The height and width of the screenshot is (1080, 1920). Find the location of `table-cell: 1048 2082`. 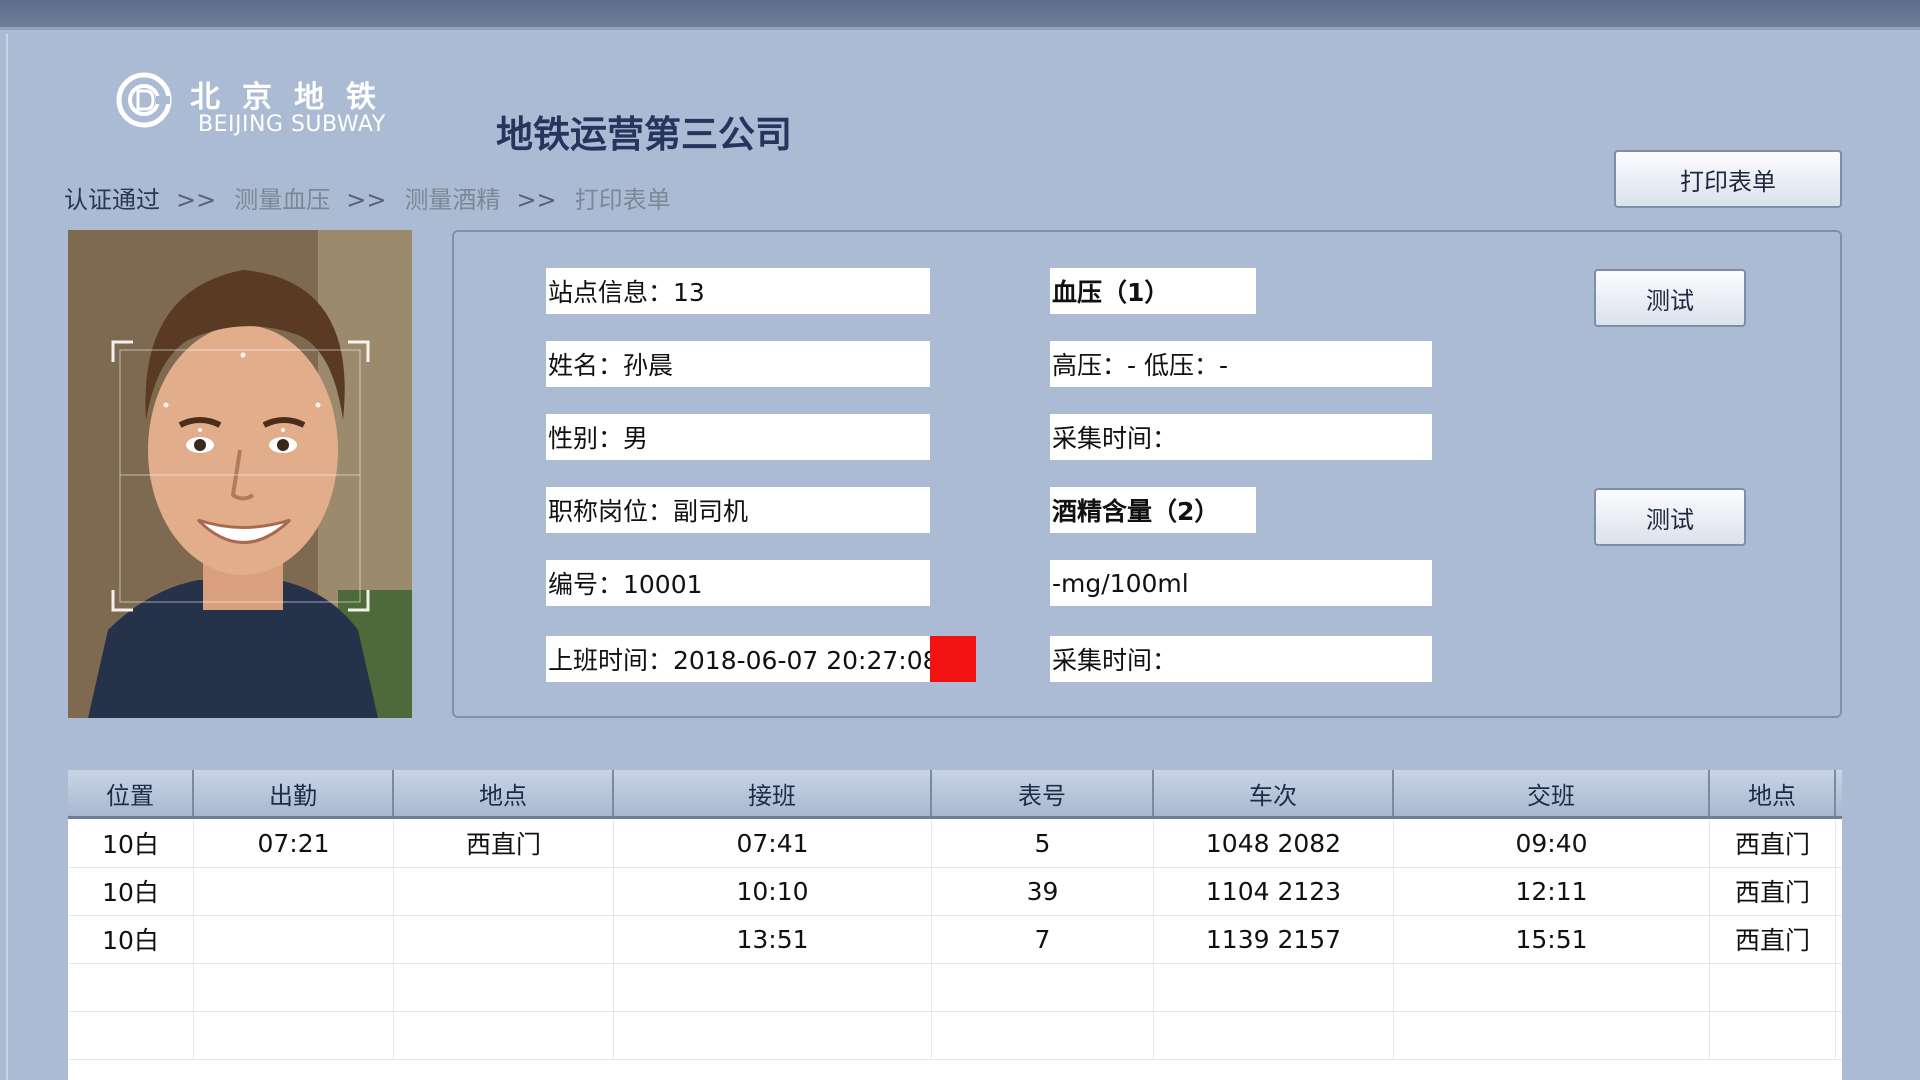

table-cell: 1048 2082 is located at coordinates (1274, 843).